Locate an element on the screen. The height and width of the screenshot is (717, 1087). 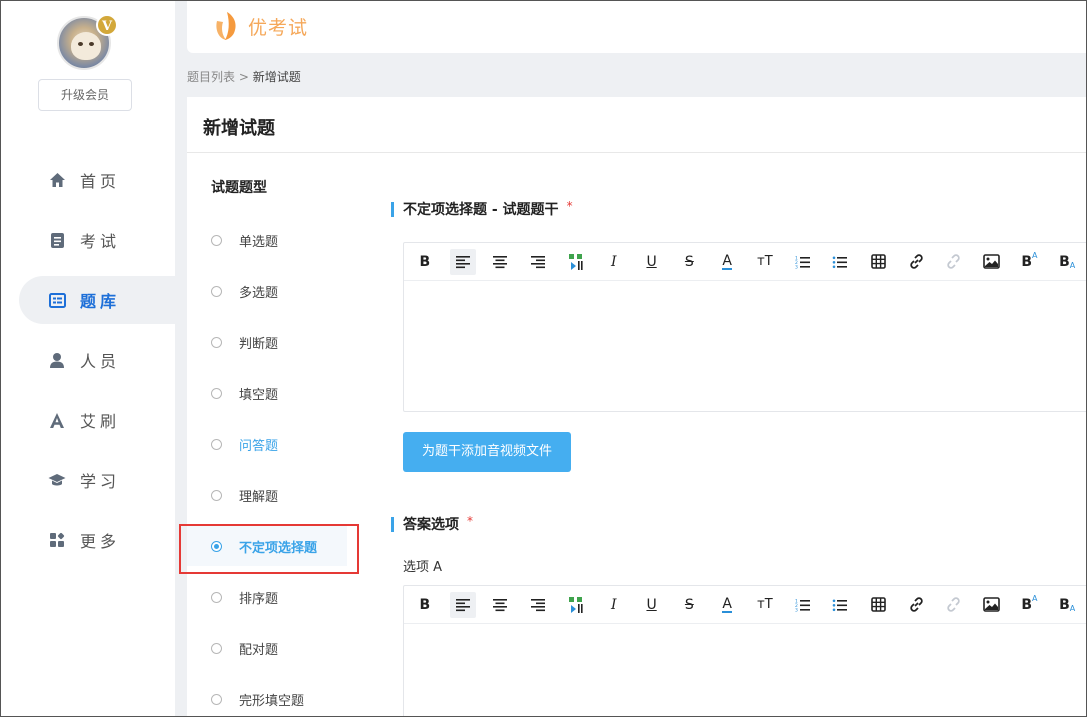
type-option-cloze: 完形填空题 is located at coordinates (274, 695).